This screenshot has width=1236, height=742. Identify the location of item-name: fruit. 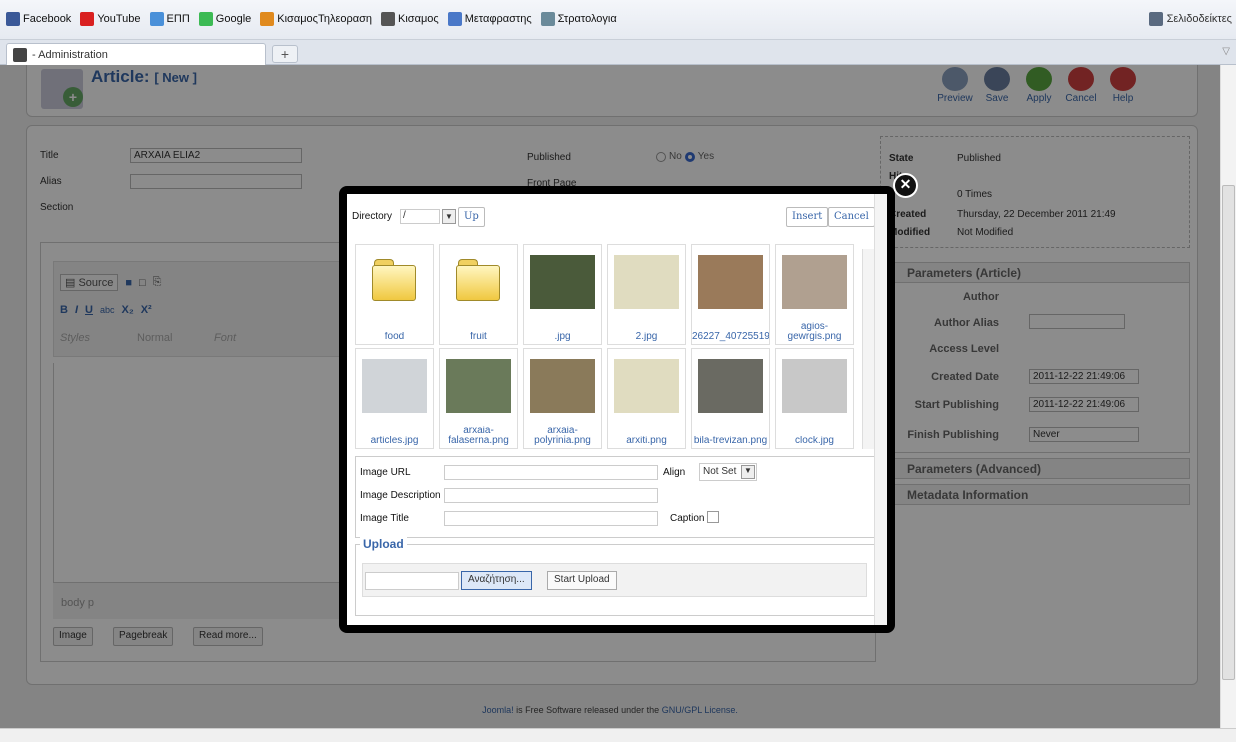
(478, 337).